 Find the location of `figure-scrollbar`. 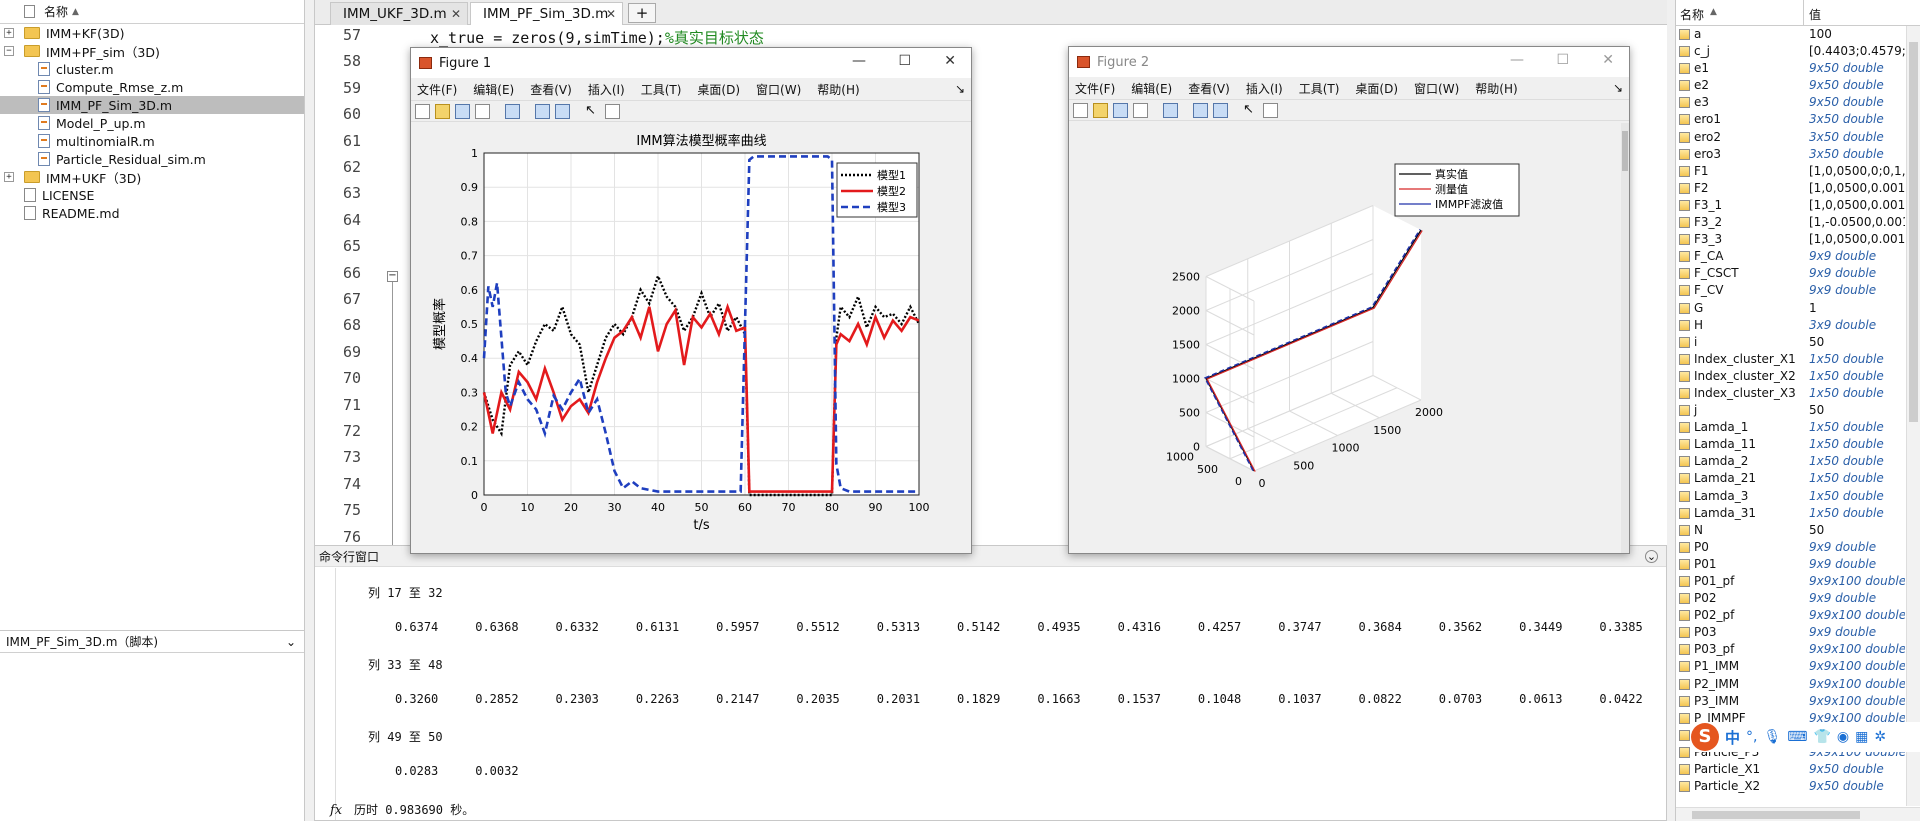

figure-scrollbar is located at coordinates (1625, 338).